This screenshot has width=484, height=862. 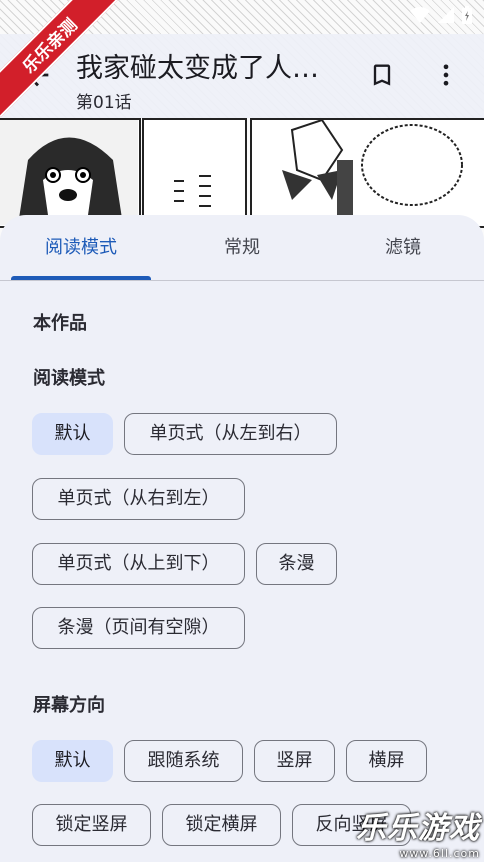 I want to click on watermark-url: www.6ll.com, so click(x=439, y=853).